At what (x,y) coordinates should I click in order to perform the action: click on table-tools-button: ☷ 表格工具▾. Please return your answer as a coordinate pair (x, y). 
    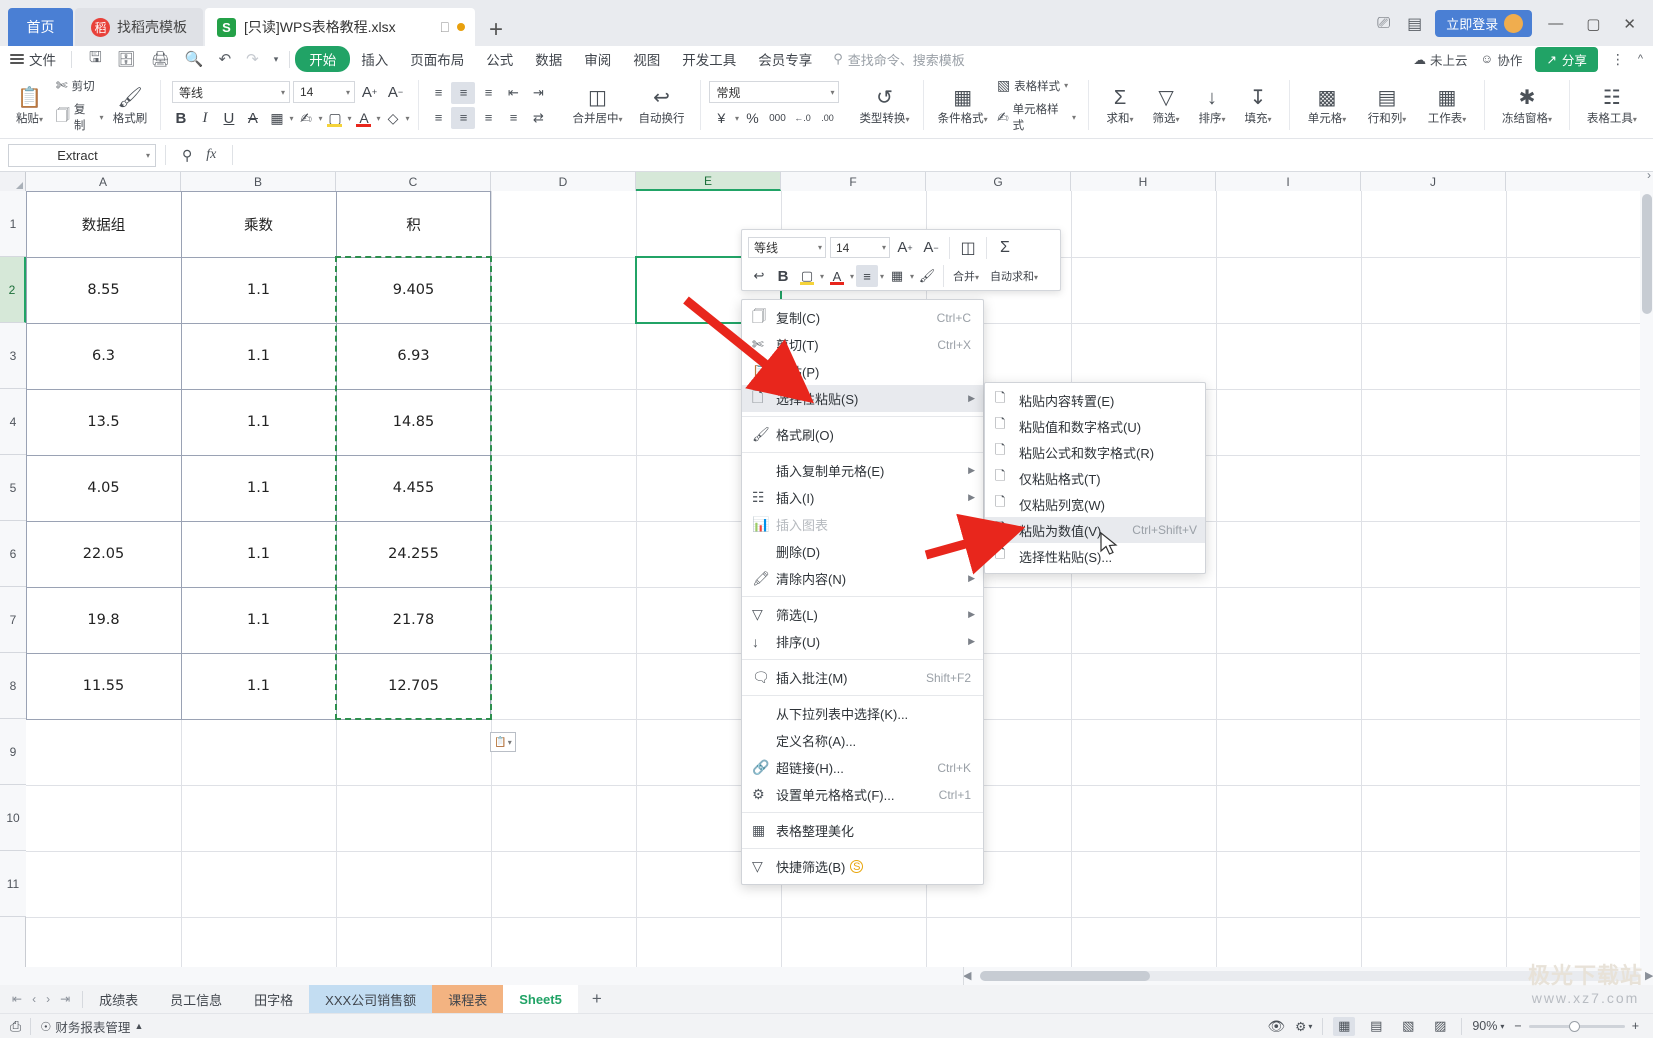
    Looking at the image, I should click on (1612, 105).